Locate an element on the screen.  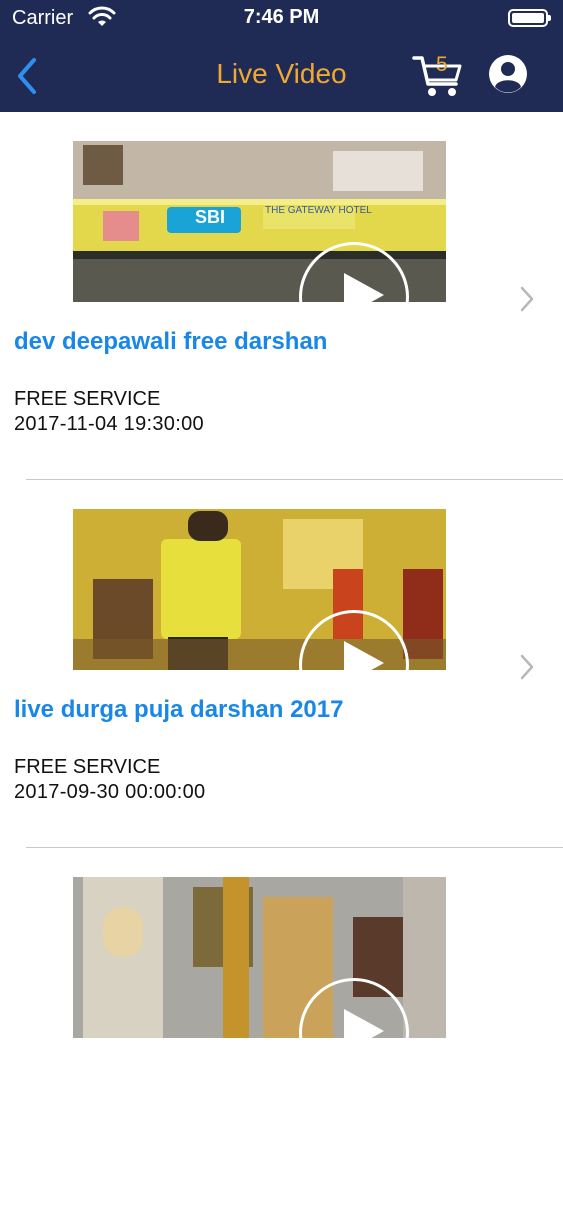
nav-bar: Live Video 5 is located at coordinates (281, 74).